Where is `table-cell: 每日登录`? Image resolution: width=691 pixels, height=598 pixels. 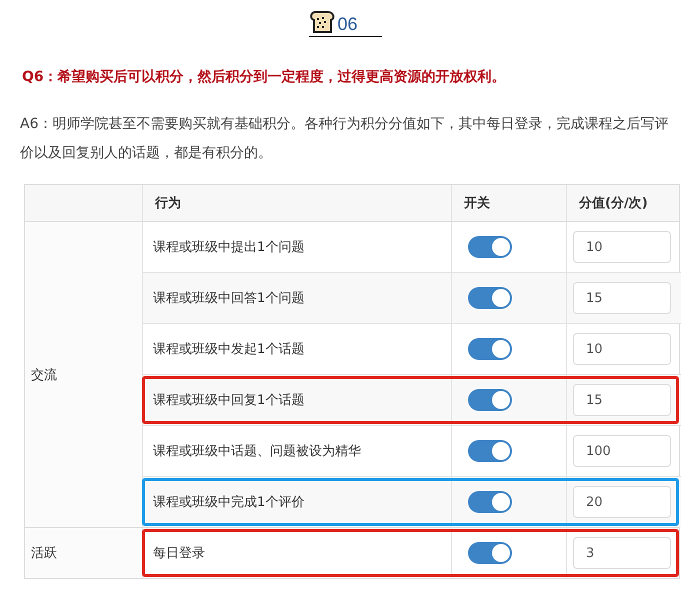
table-cell: 每日登录 is located at coordinates (296, 553).